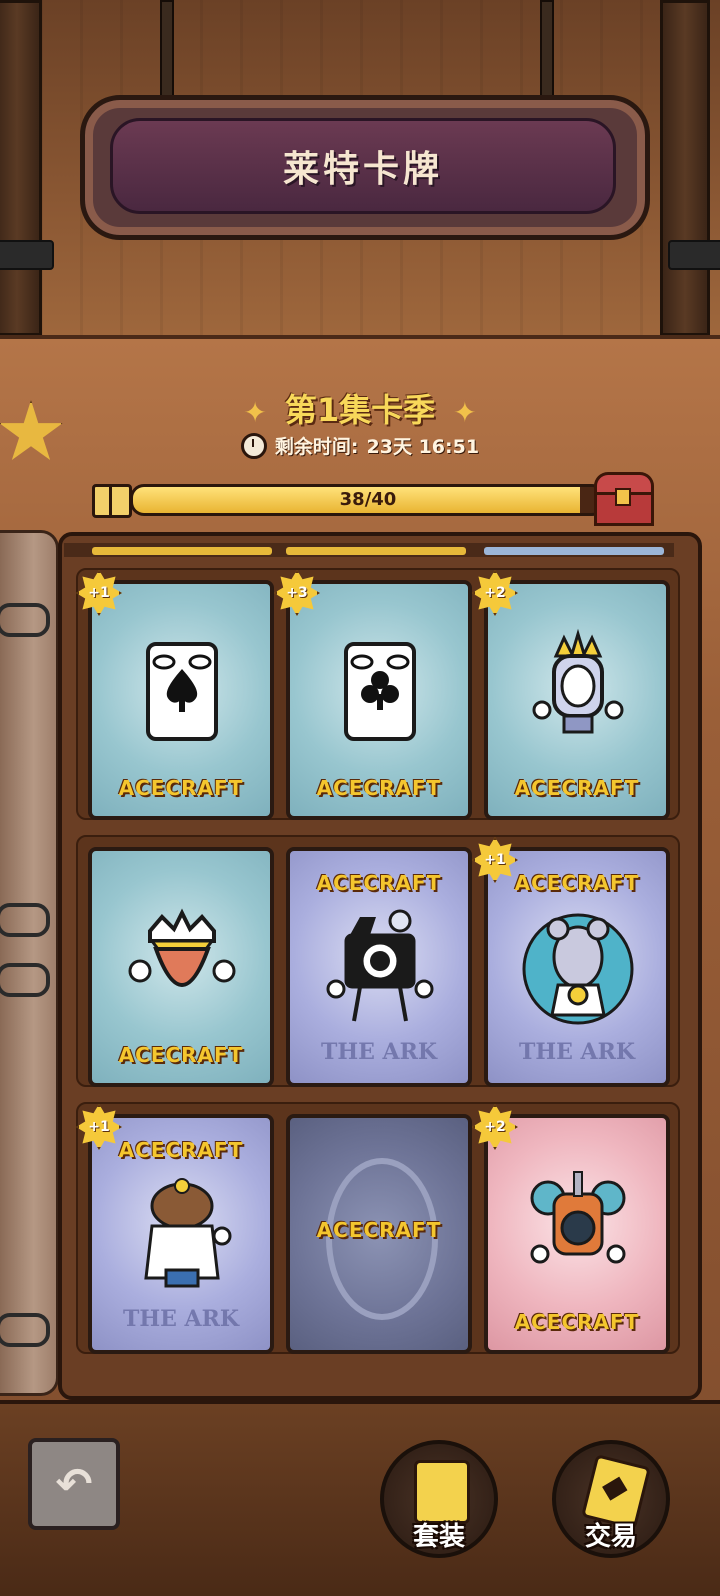 Image resolution: width=720 pixels, height=1596 pixels. Describe the element at coordinates (182, 691) in the screenshot. I see `spade-card-art` at that location.